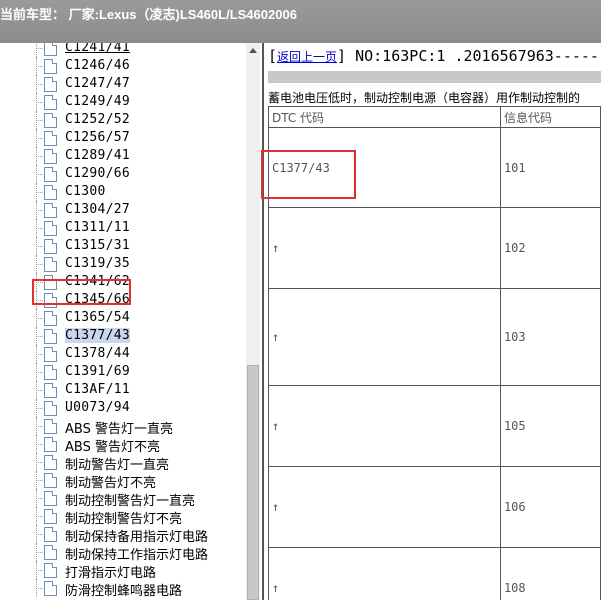  Describe the element at coordinates (97, 173) in the screenshot. I see `tree-item-label: C1290/66` at that location.